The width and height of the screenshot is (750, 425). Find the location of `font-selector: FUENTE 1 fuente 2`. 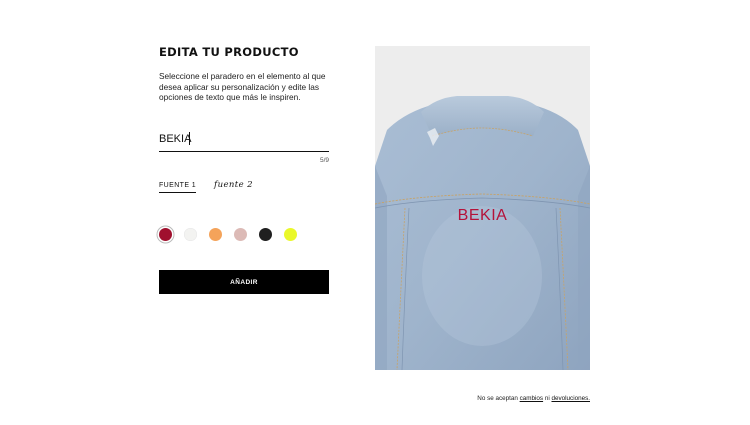

font-selector: FUENTE 1 fuente 2 is located at coordinates (206, 186).